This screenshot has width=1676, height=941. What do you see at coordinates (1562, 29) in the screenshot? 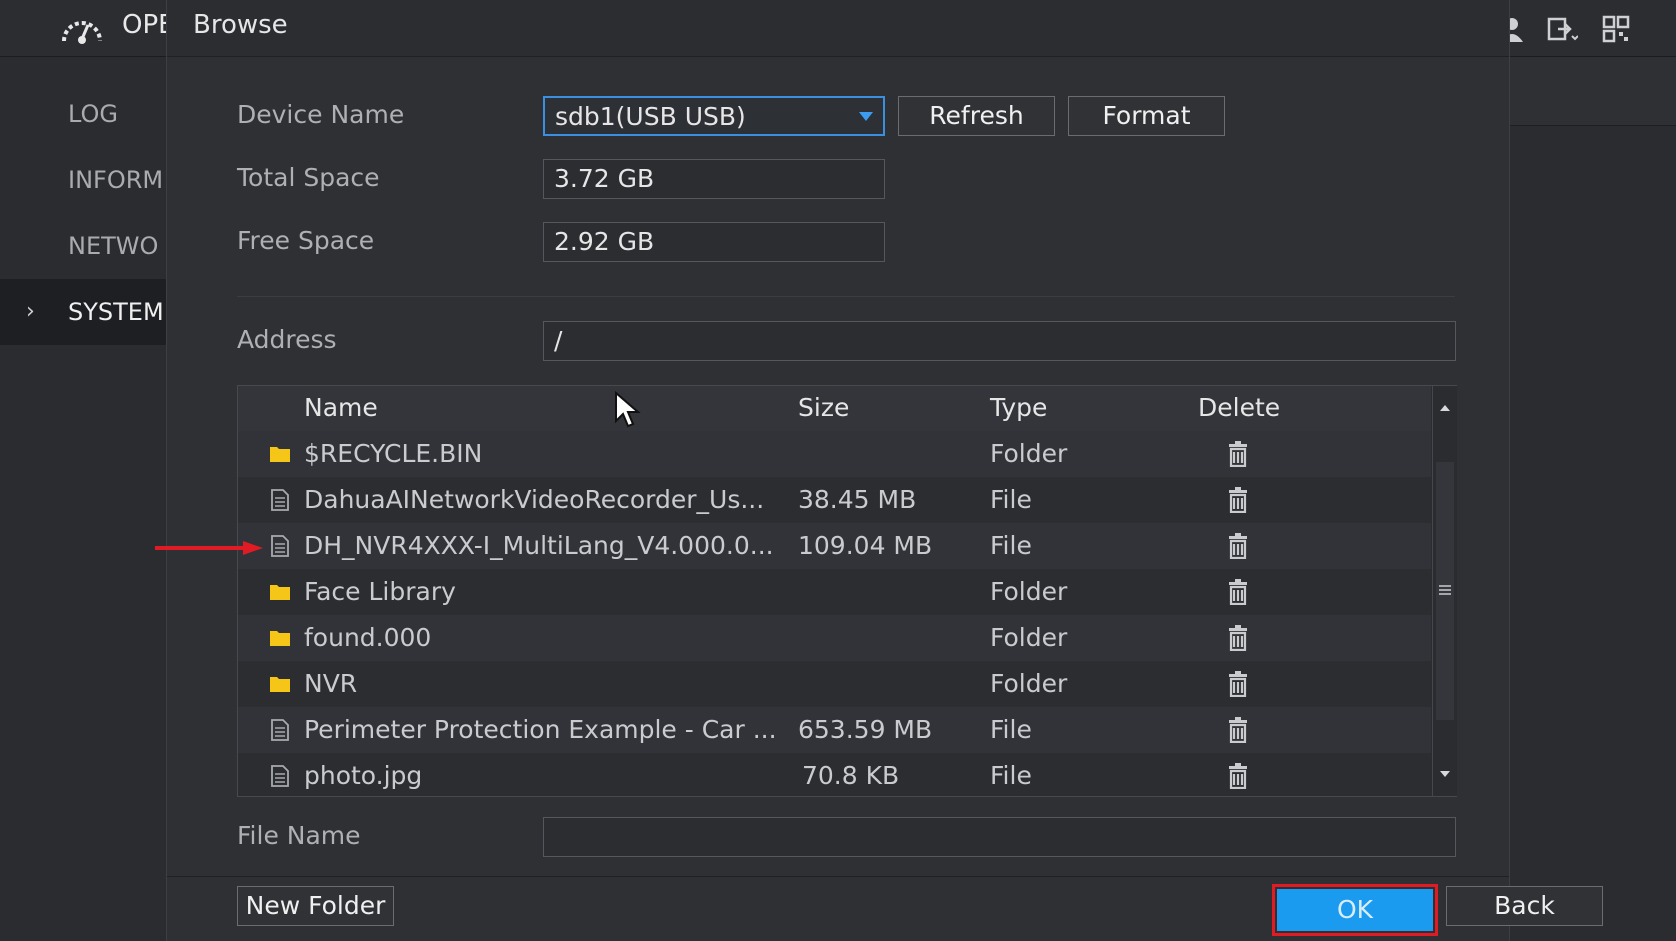
I see `logout-icon` at bounding box center [1562, 29].